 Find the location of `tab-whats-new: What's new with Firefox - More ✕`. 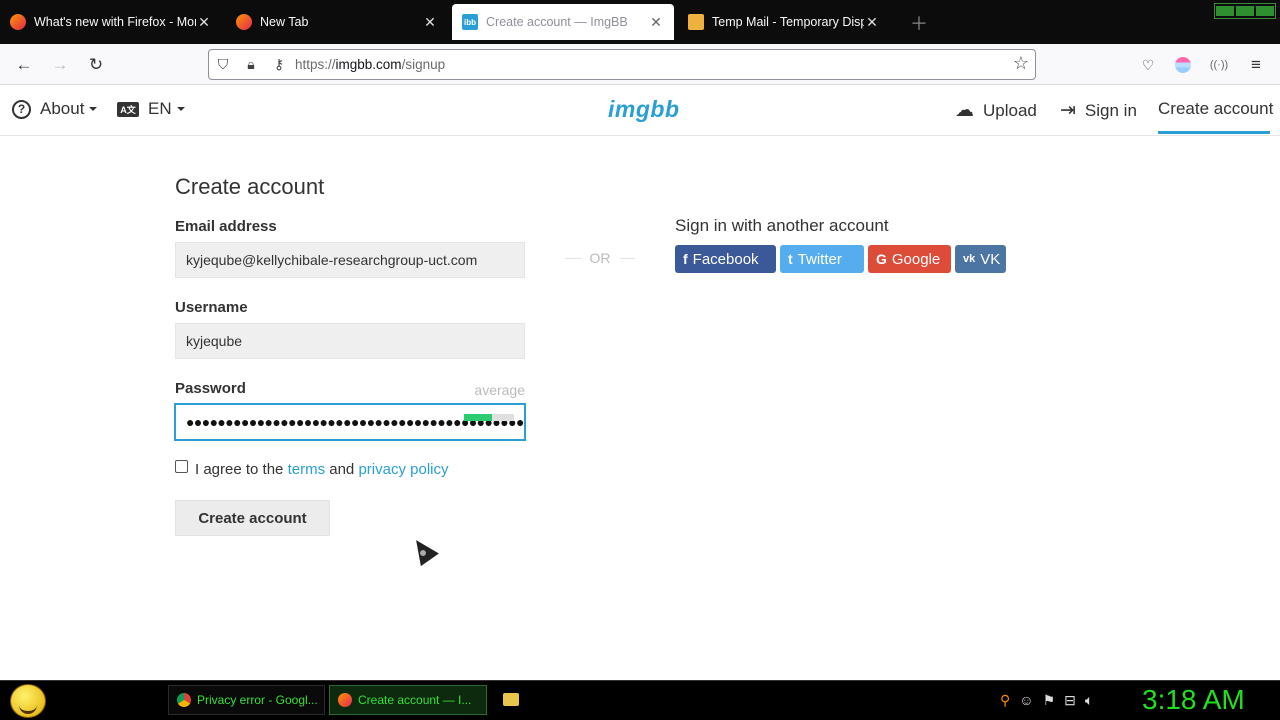

tab-whats-new: What's new with Firefox - More ✕ is located at coordinates (111, 22).